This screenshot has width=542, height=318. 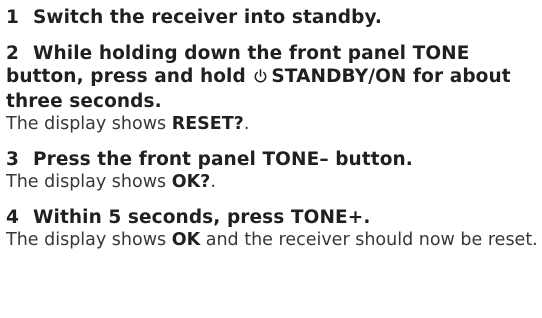 What do you see at coordinates (191, 182) in the screenshot?
I see `display-message-ok-question: OK?` at bounding box center [191, 182].